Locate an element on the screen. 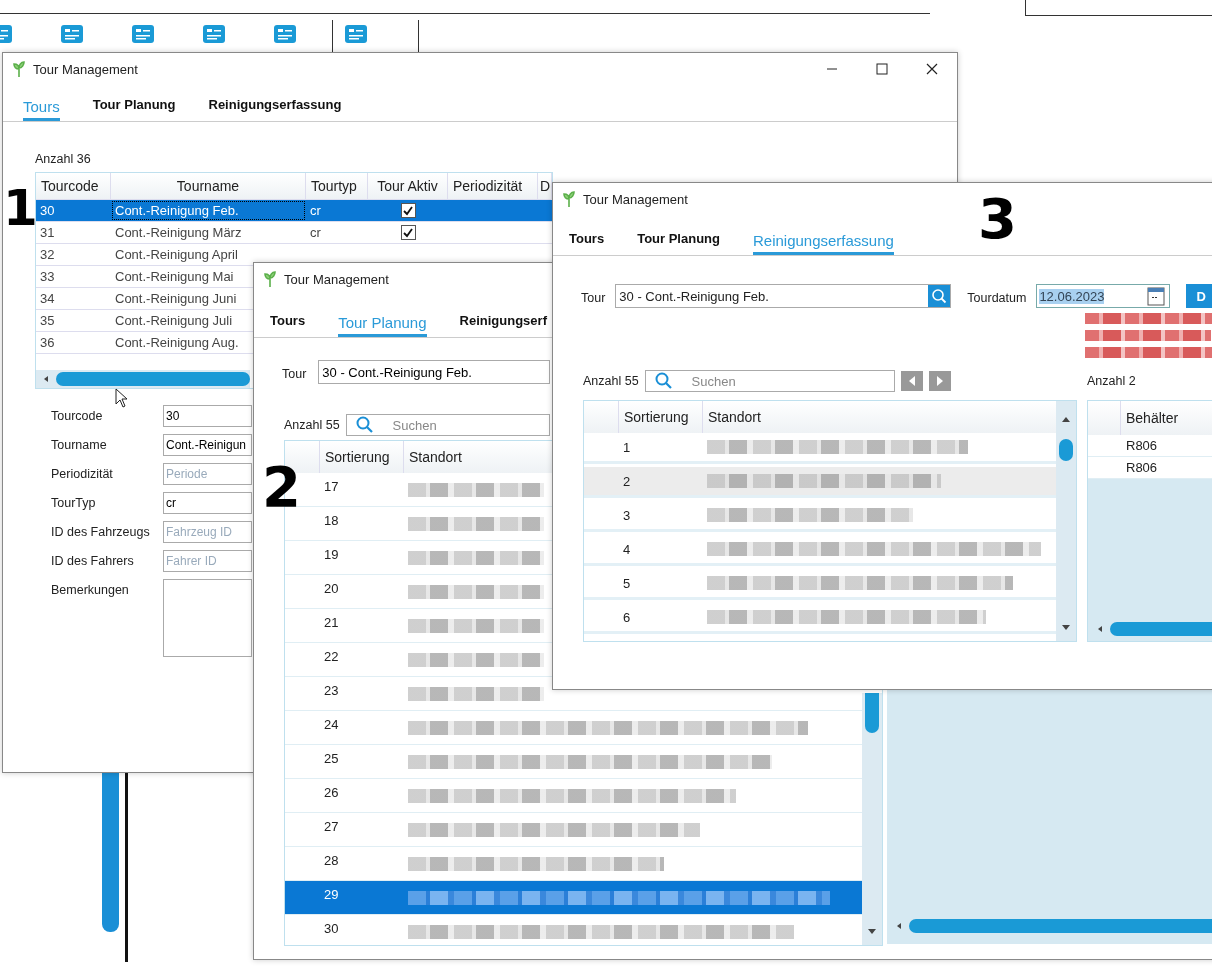 The width and height of the screenshot is (1212, 973). table-cell: 35 is located at coordinates (47, 320).